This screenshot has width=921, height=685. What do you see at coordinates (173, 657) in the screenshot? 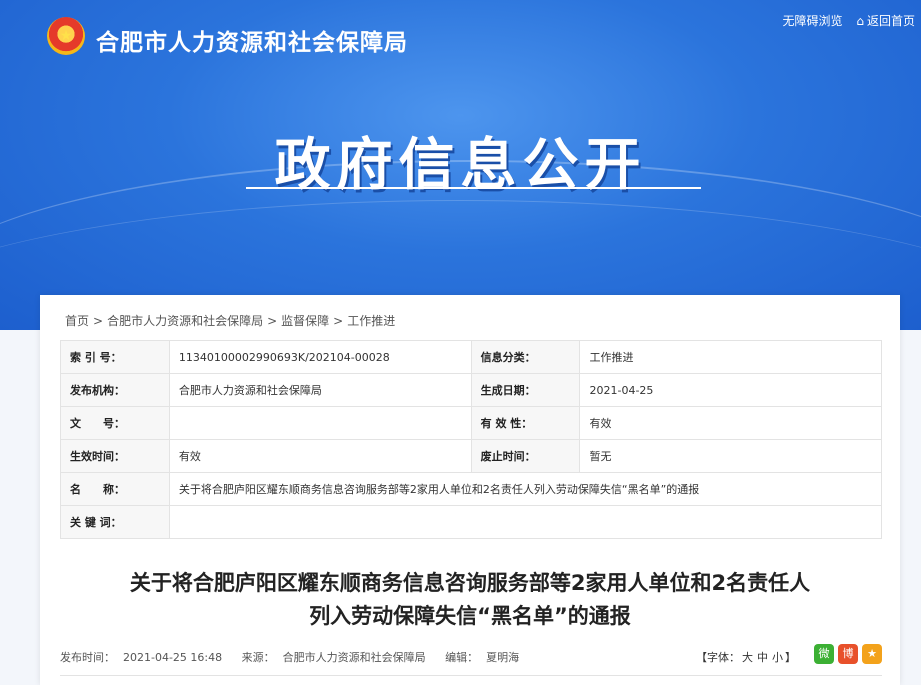
I see `publish-time: 2021-04-25 16:48` at bounding box center [173, 657].